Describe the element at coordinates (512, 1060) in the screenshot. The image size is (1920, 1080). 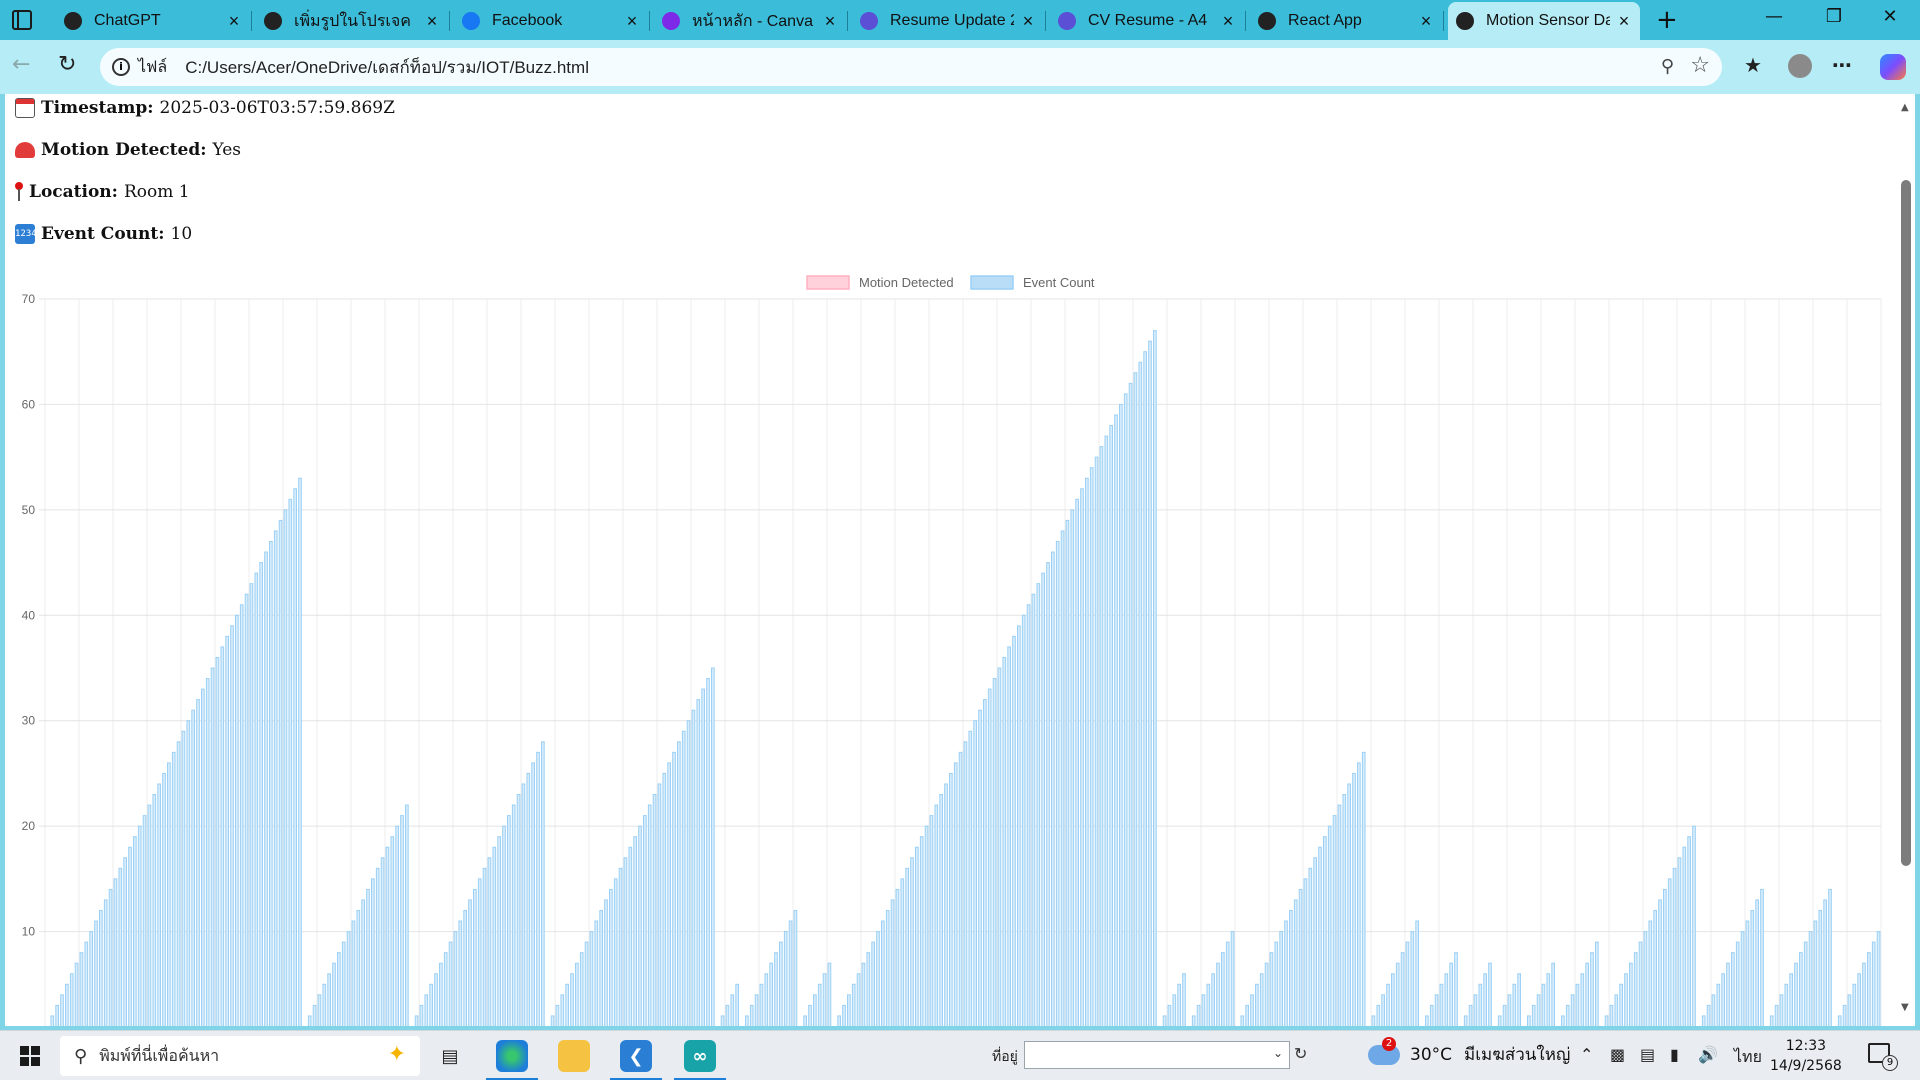
I see `edge-icon` at that location.